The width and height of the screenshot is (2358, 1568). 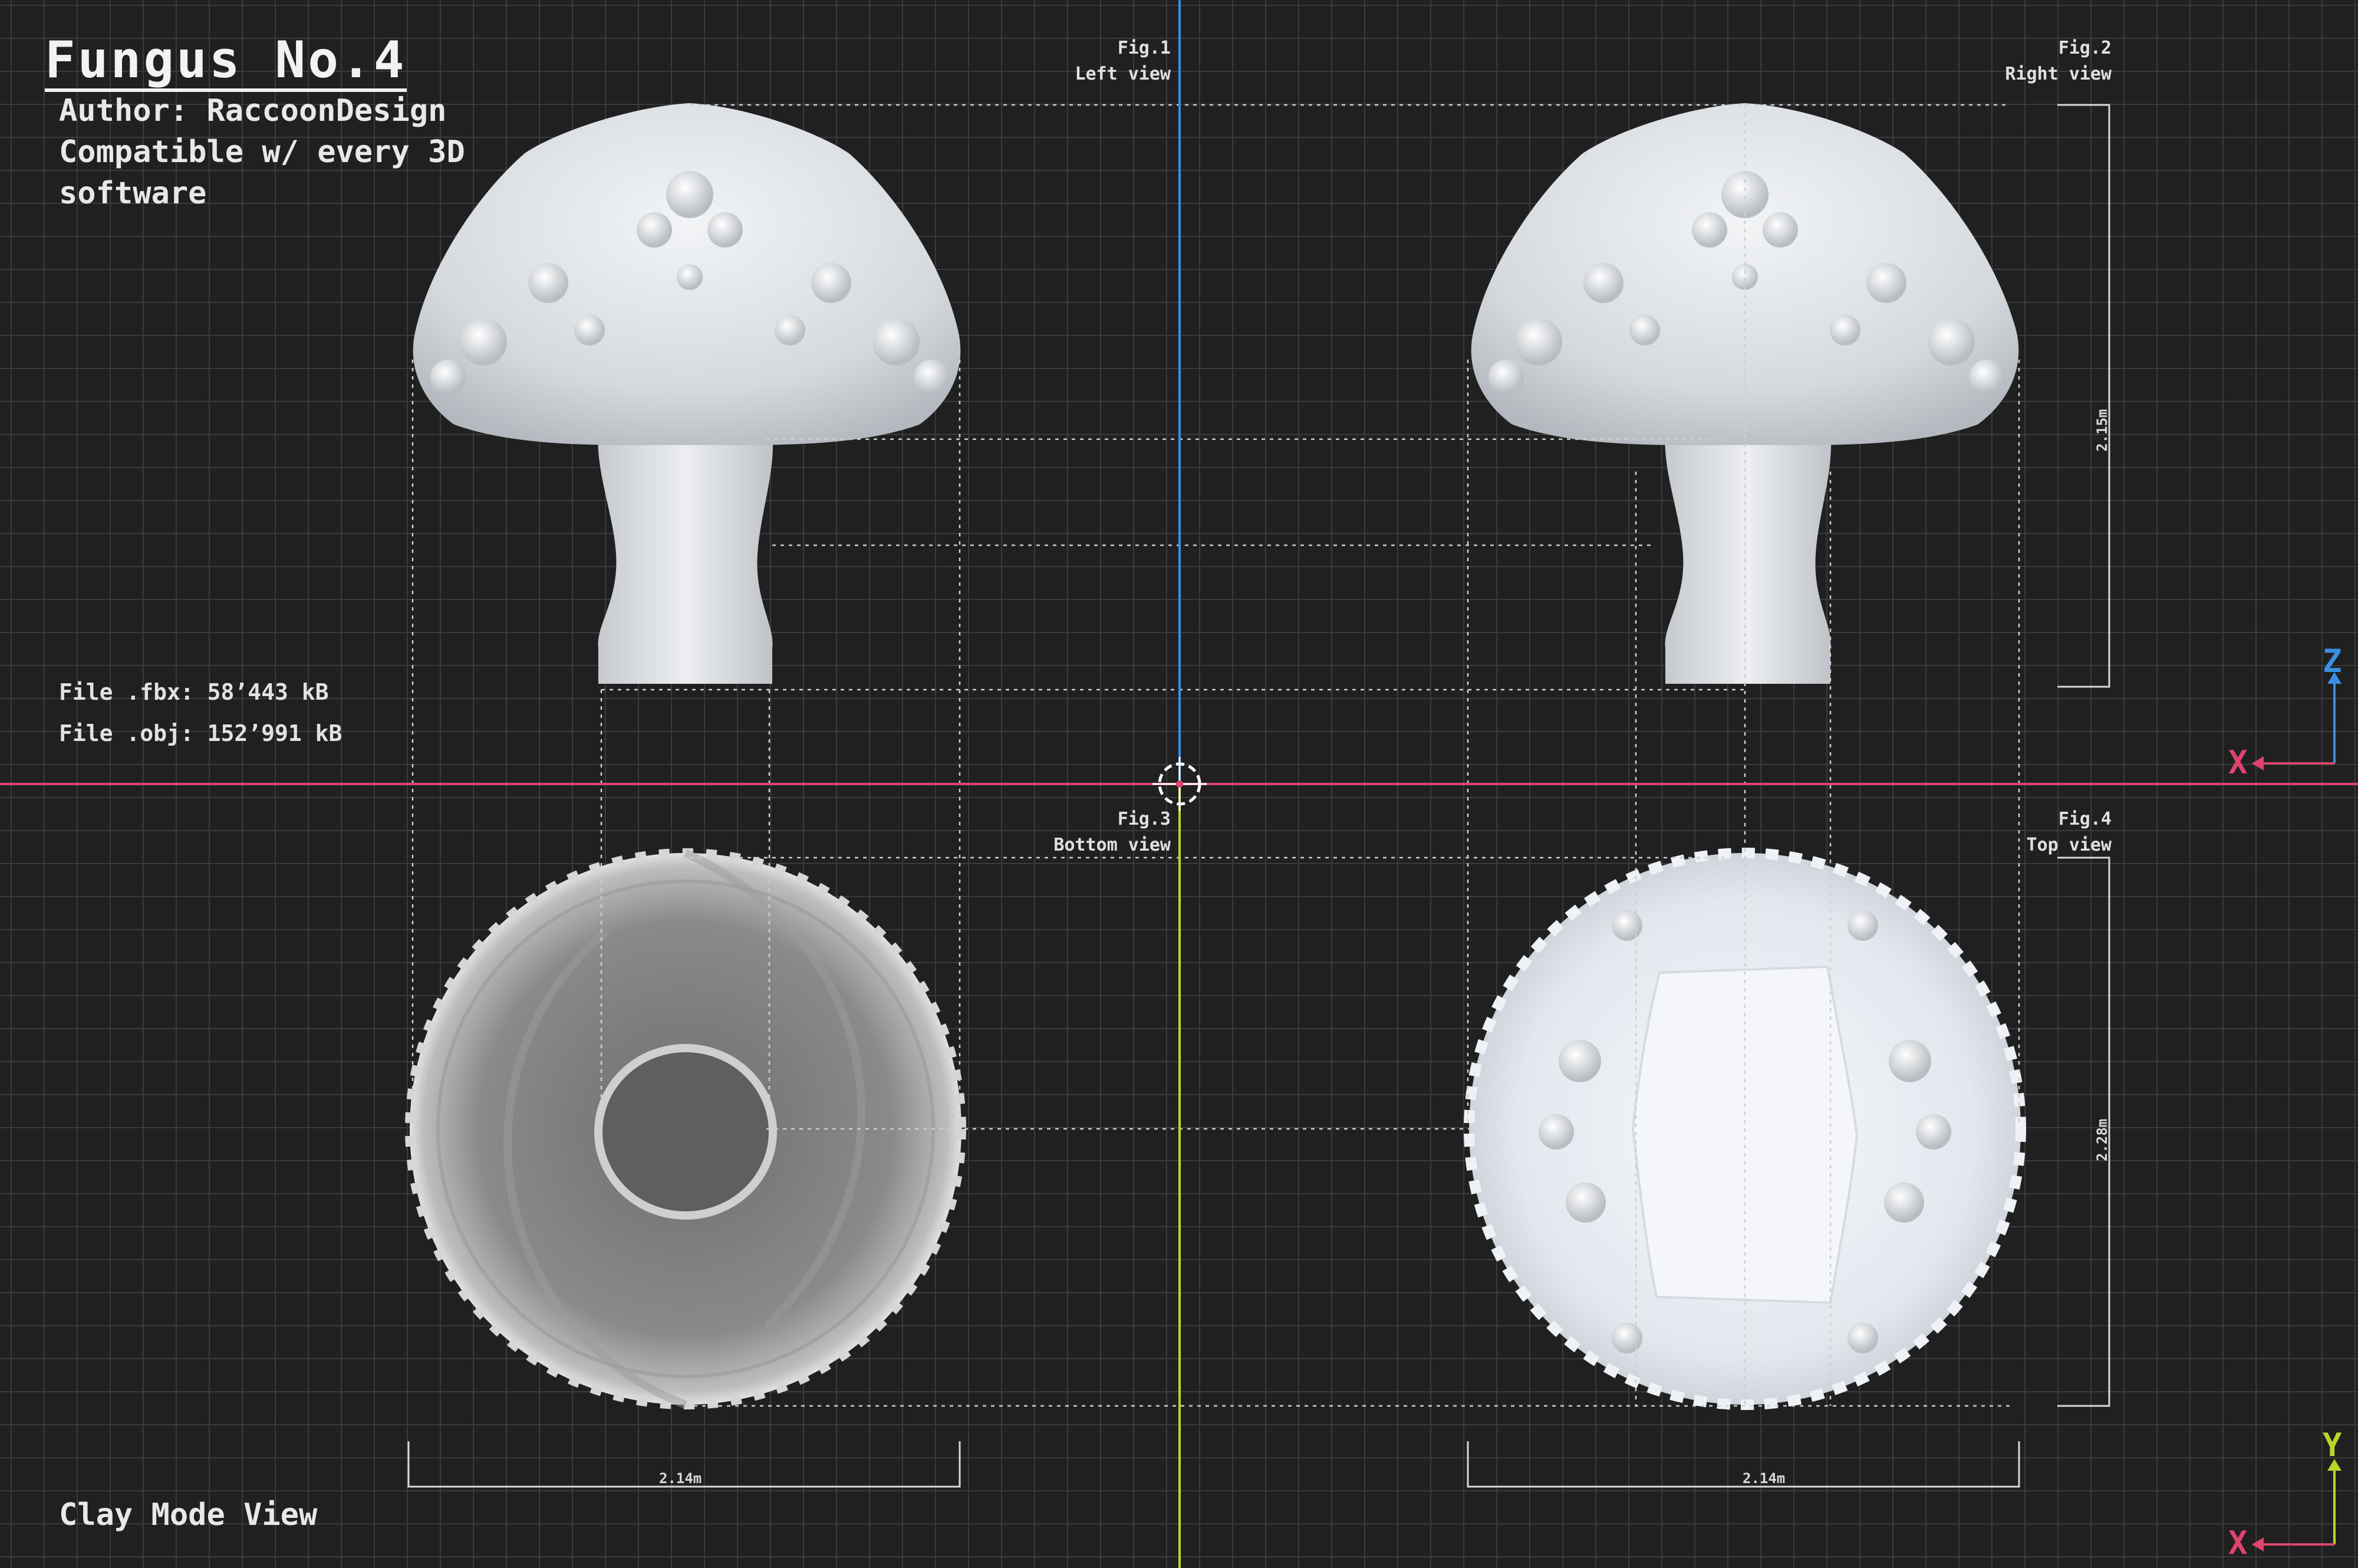 What do you see at coordinates (2103, 1140) in the screenshot?
I see `dimension-depth-top: 2.28m` at bounding box center [2103, 1140].